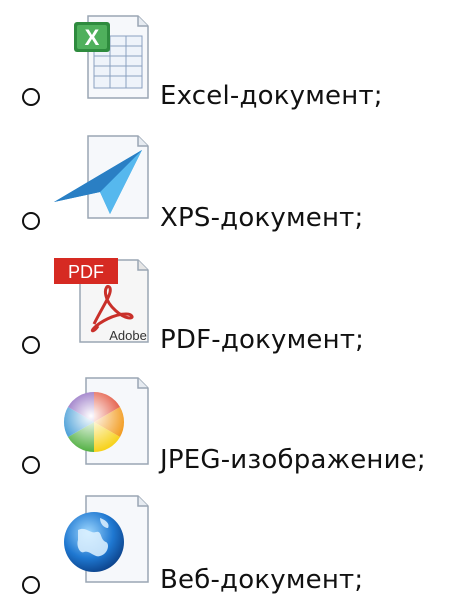  What do you see at coordinates (105, 177) in the screenshot?
I see `xps-document-icon` at bounding box center [105, 177].